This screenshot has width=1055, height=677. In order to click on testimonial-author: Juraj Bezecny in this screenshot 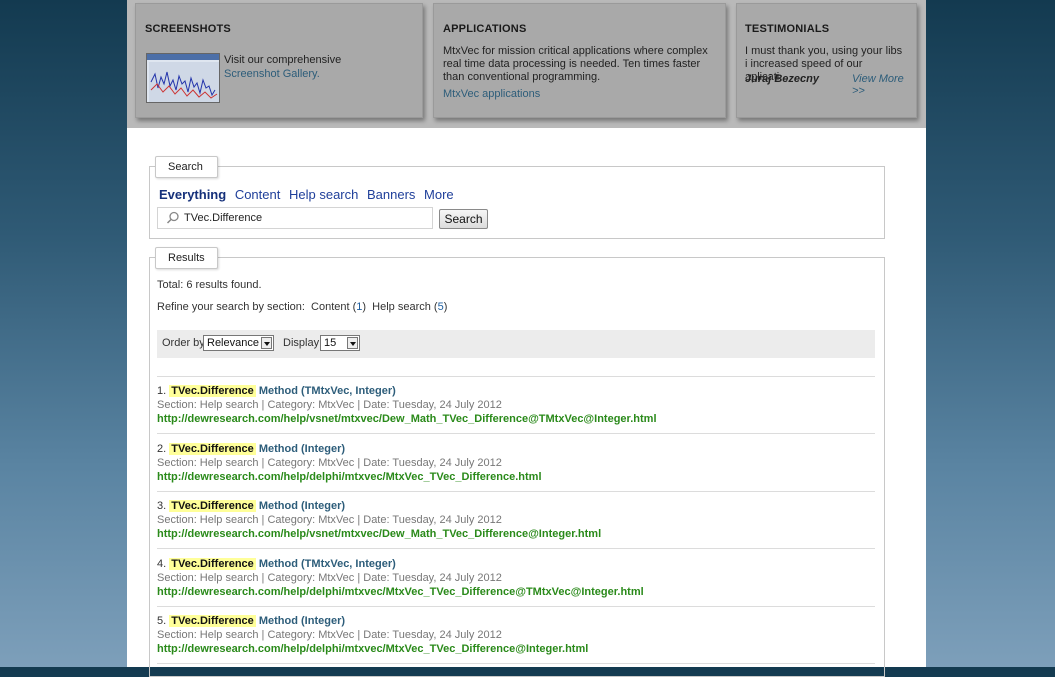, I will do `click(782, 79)`.